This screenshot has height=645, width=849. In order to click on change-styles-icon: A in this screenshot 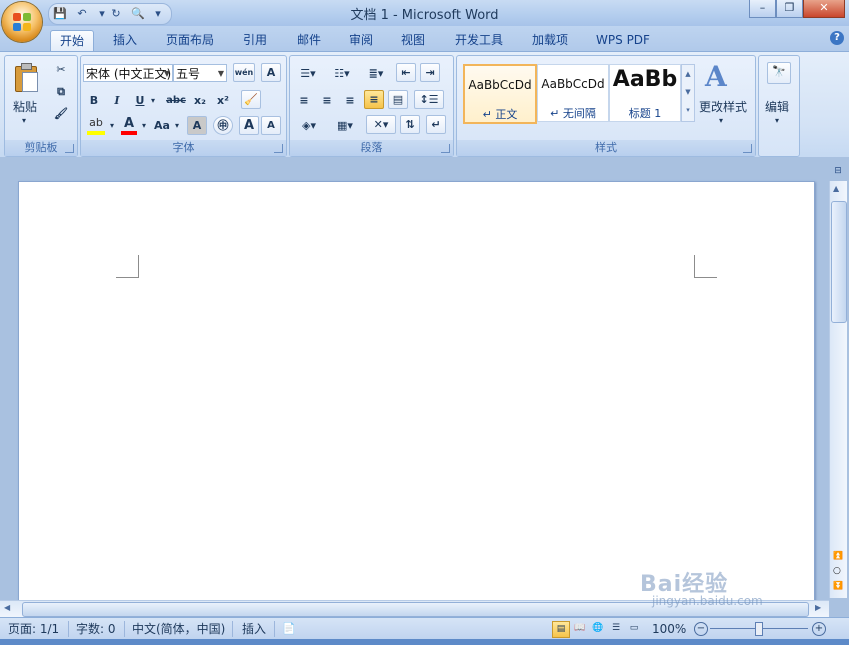, I will do `click(716, 76)`.